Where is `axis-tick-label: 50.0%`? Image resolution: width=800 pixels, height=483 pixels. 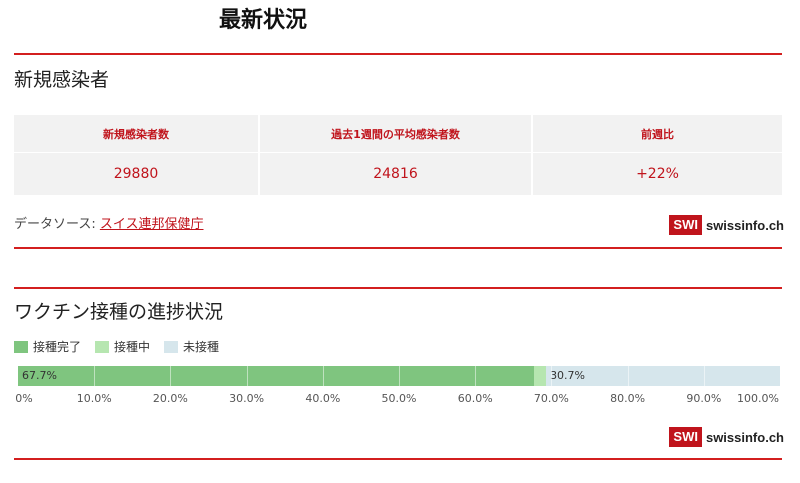 axis-tick-label: 50.0% is located at coordinates (399, 398).